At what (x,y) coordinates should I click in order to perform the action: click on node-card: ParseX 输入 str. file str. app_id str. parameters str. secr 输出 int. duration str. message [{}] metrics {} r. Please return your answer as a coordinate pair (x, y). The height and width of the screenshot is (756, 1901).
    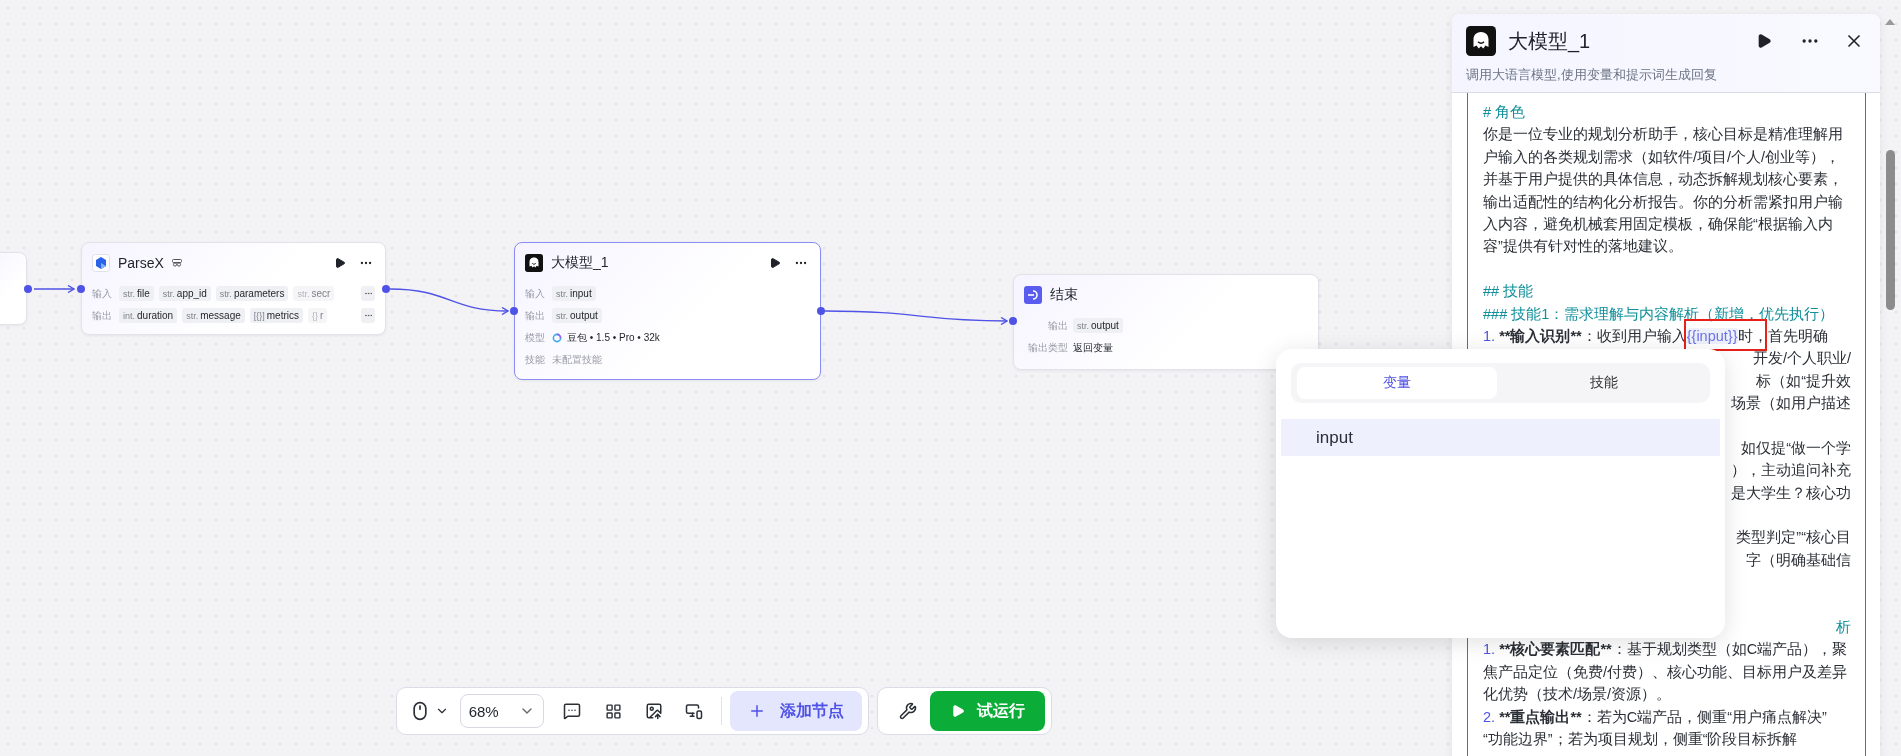
    Looking at the image, I should click on (233, 288).